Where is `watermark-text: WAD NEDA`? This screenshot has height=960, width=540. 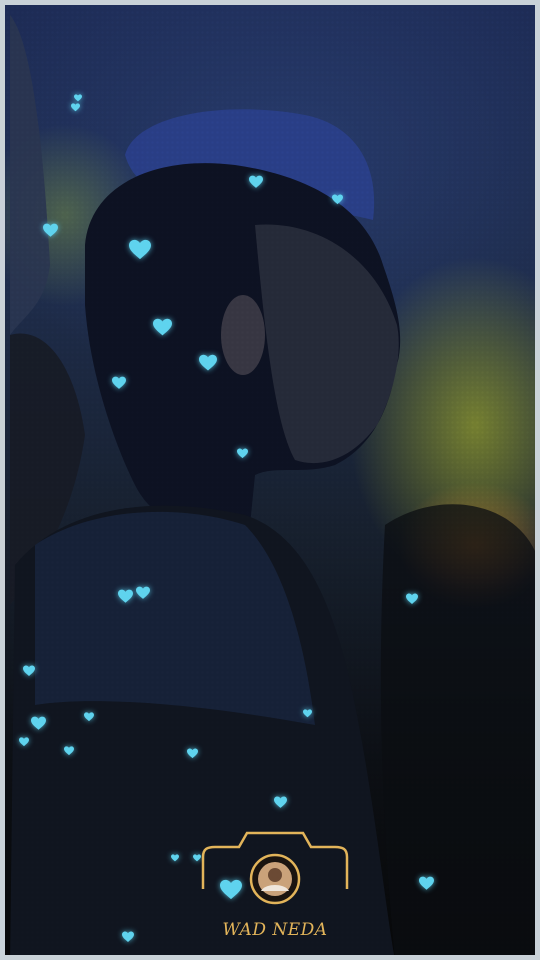 watermark-text: WAD NEDA is located at coordinates (275, 930).